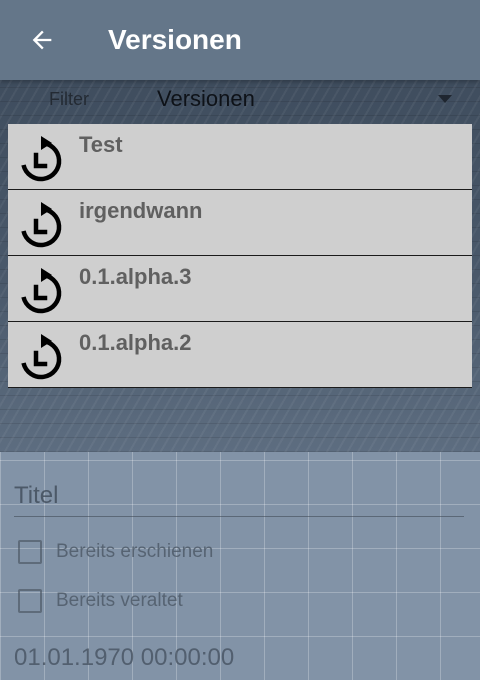 This screenshot has width=480, height=680. What do you see at coordinates (206, 98) in the screenshot?
I see `filter-selected-value: Versionen` at bounding box center [206, 98].